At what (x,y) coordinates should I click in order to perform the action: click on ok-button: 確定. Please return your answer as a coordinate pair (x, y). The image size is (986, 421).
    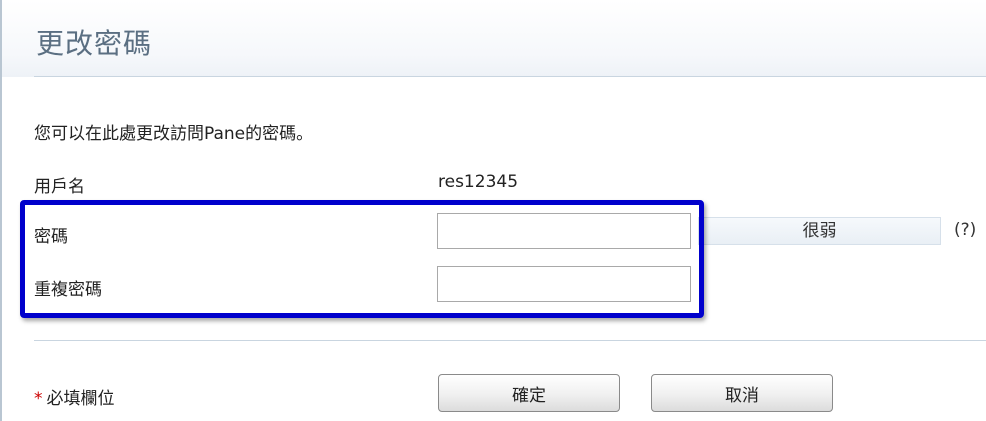
    Looking at the image, I should click on (529, 393).